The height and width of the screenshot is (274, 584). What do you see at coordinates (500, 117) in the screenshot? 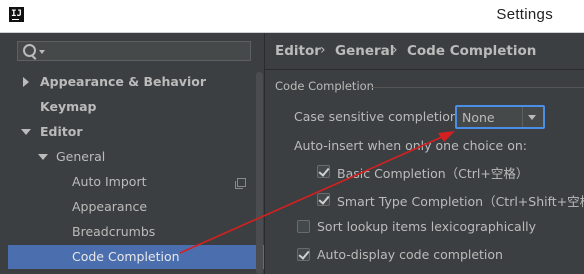
I see `case-sensitive-select: None` at bounding box center [500, 117].